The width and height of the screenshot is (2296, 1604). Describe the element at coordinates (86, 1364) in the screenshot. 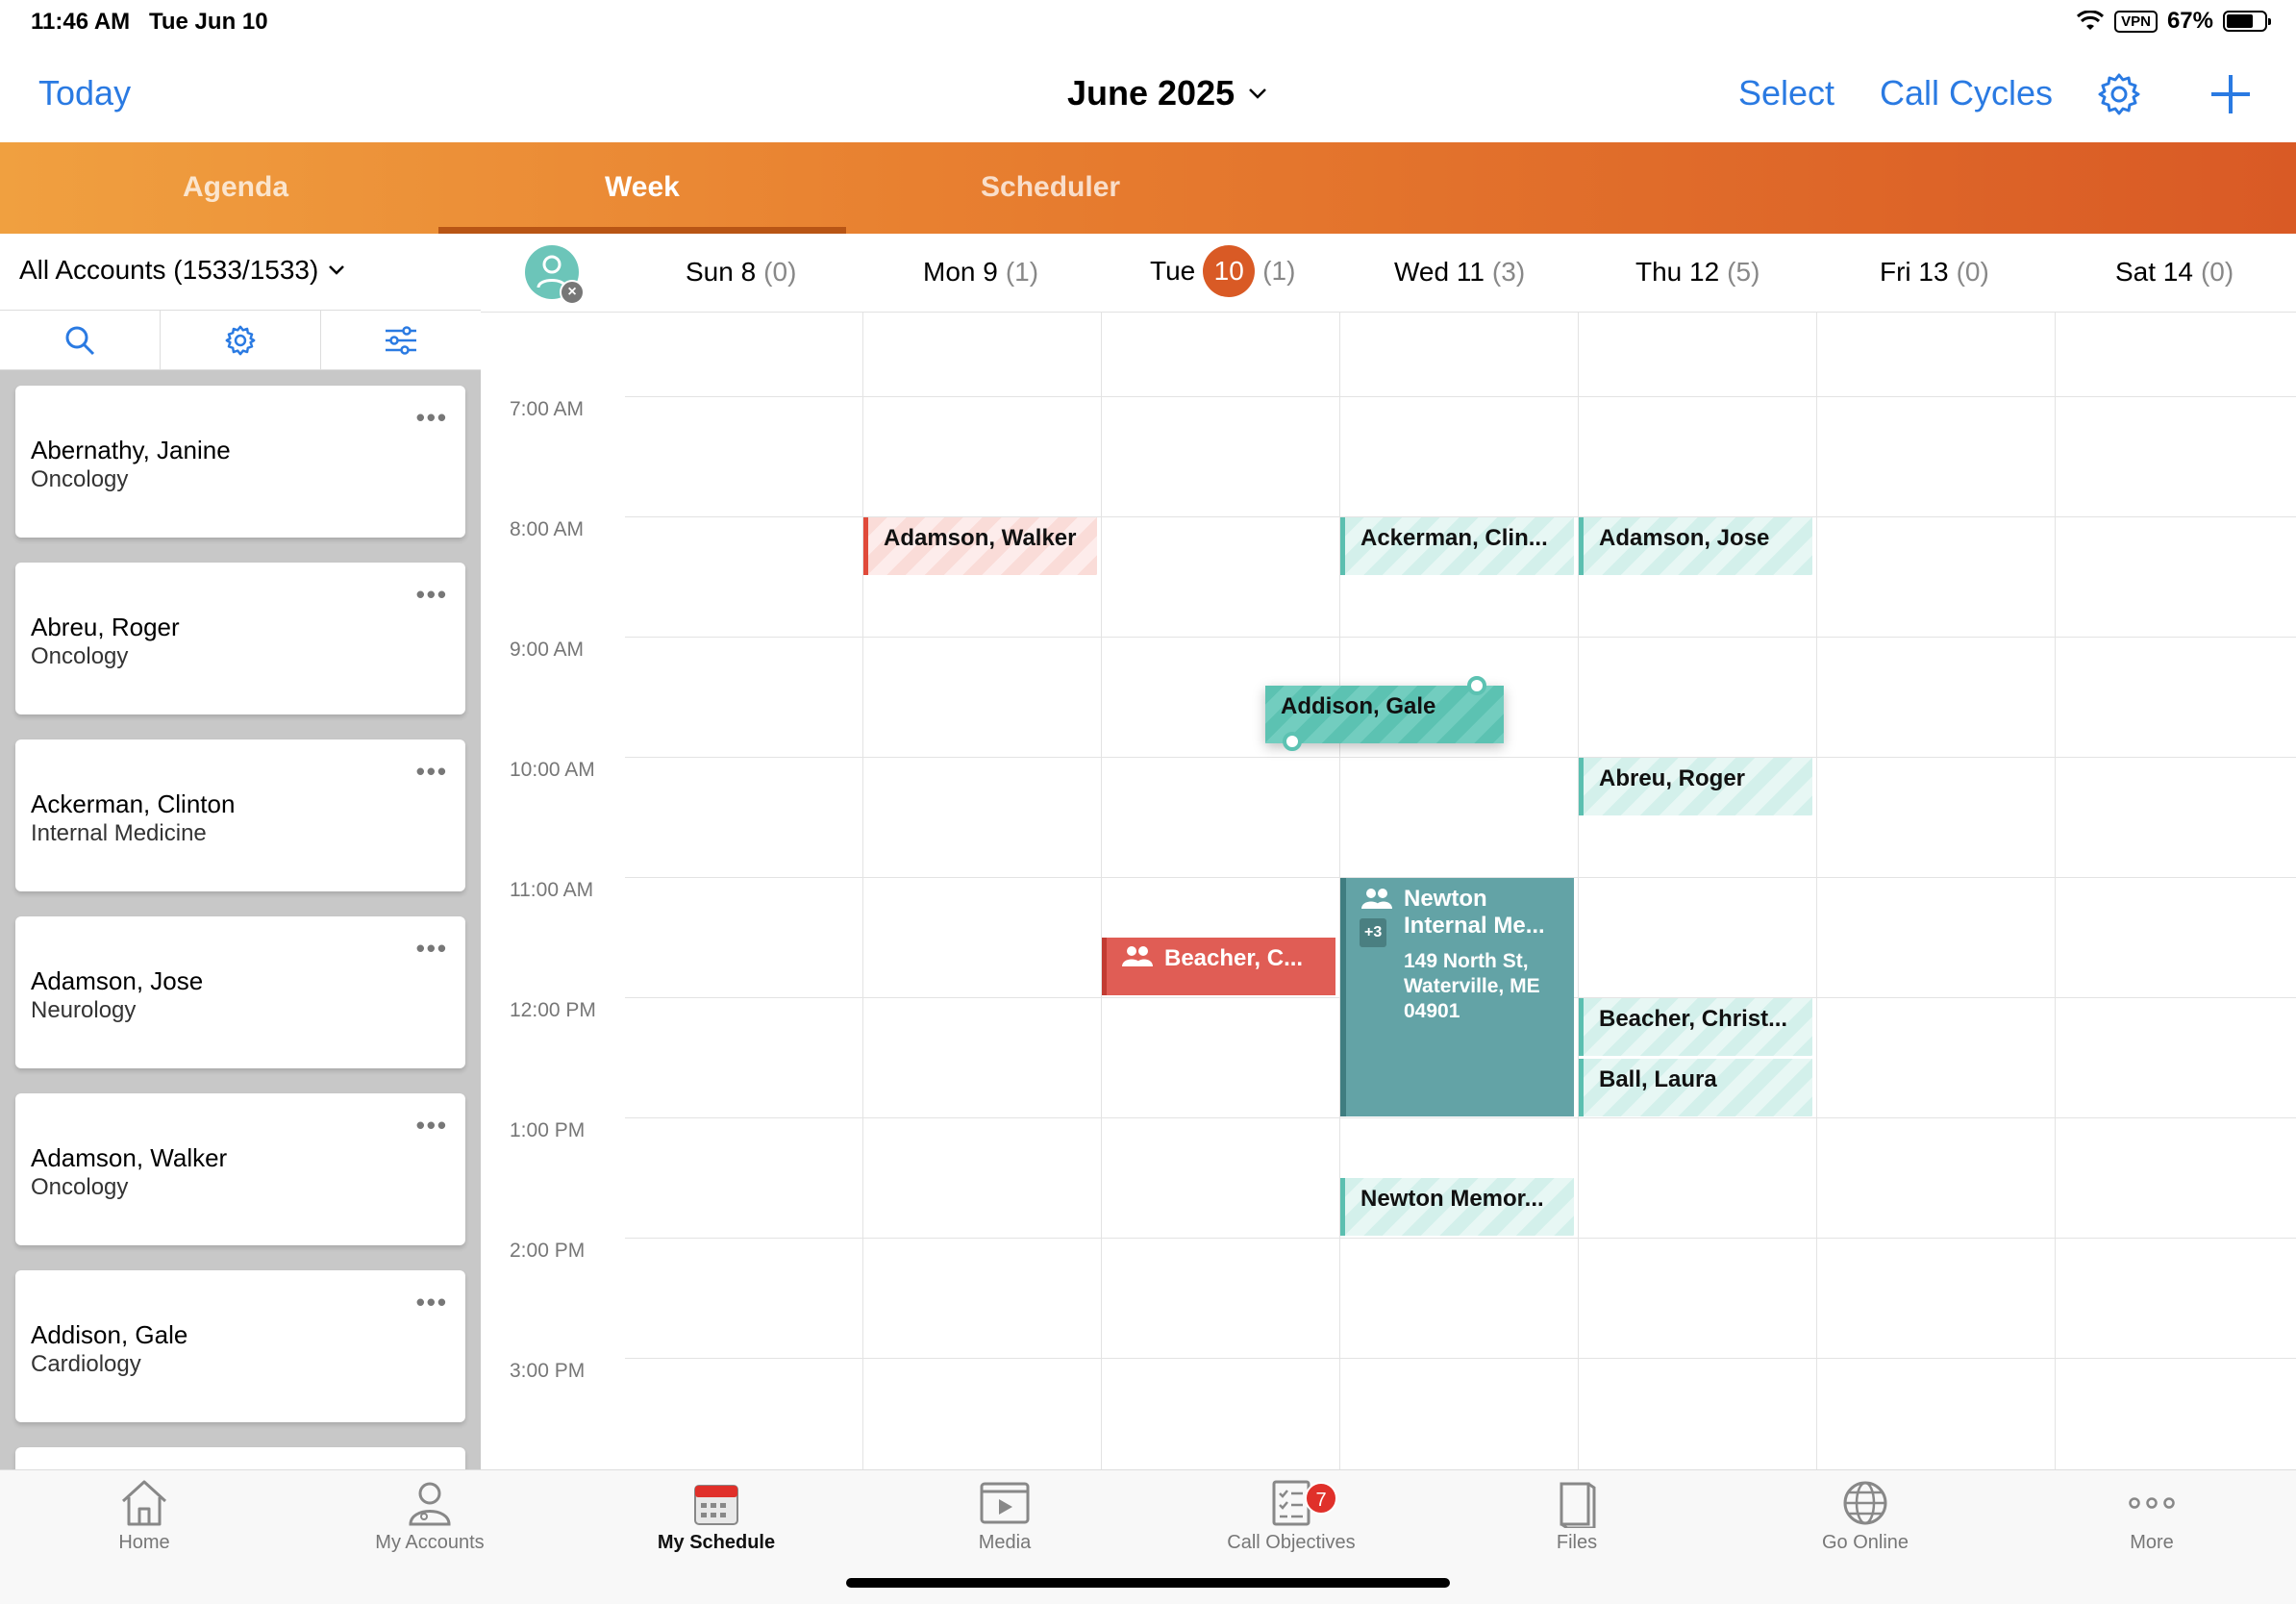

I see `account-specialty: Cardiology` at that location.